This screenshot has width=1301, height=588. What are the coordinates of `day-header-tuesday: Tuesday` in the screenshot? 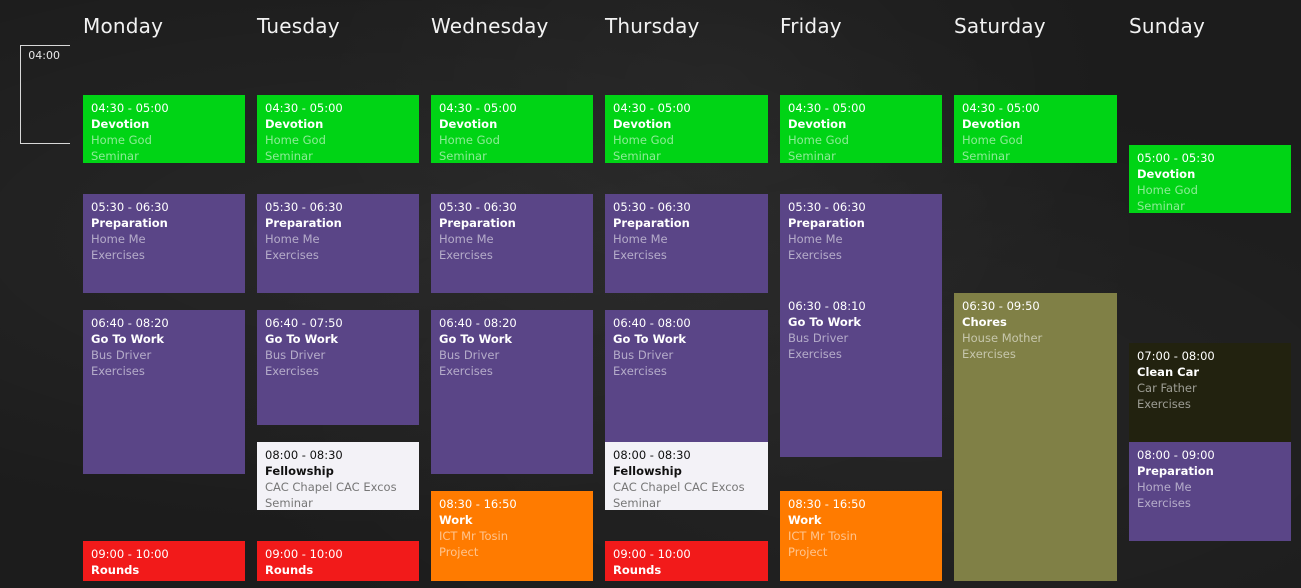 It's located at (298, 26).